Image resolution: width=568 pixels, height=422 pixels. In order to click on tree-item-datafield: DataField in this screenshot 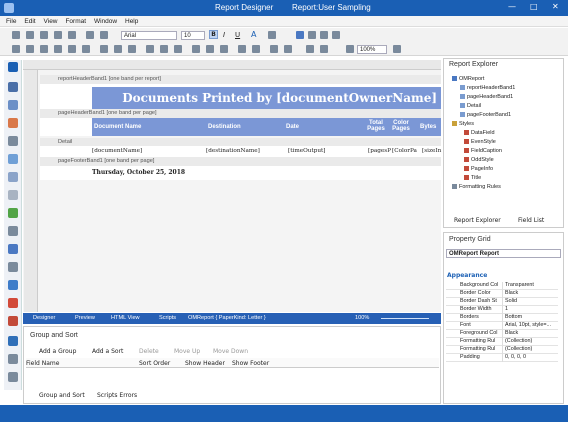, I will do `click(479, 133)`.